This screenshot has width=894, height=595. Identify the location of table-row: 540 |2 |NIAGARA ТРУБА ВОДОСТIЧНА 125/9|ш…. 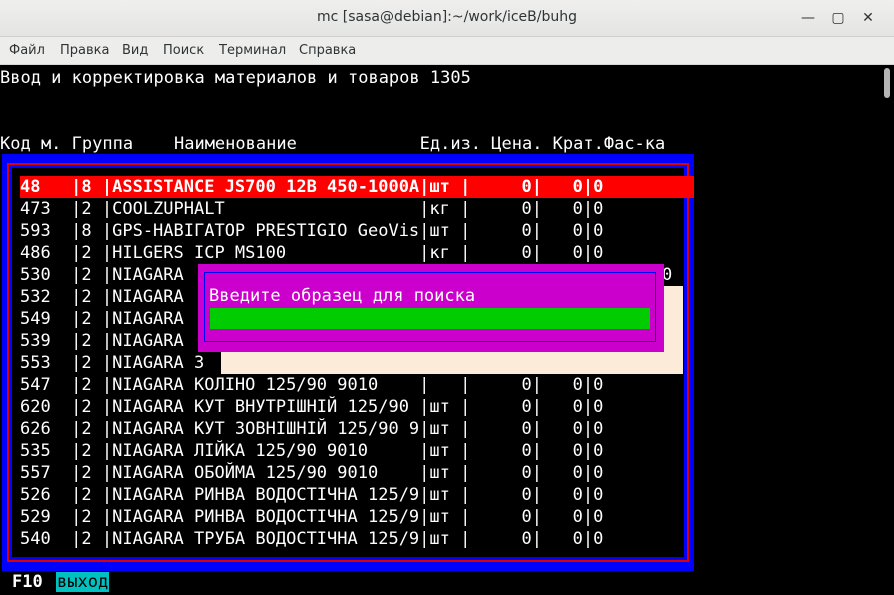
(311, 539).